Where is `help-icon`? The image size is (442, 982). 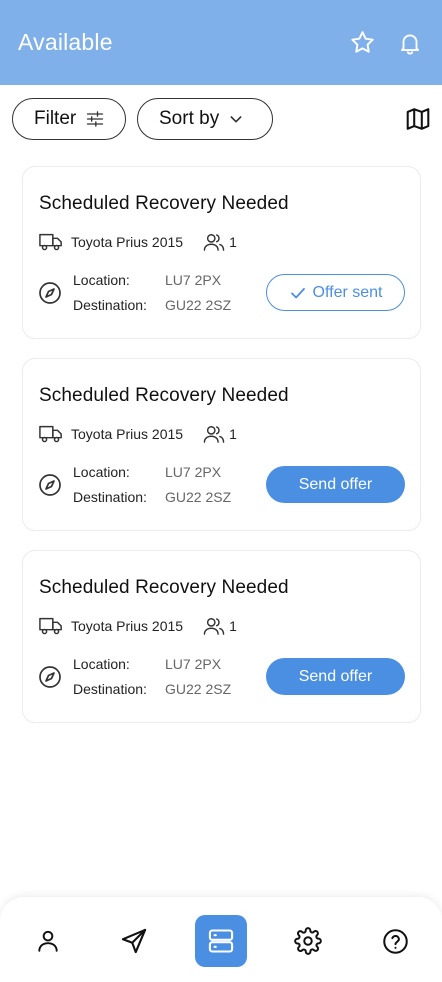
help-icon is located at coordinates (395, 941).